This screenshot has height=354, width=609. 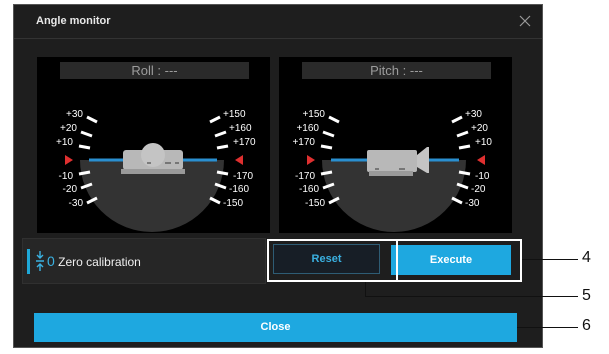 I want to click on zero-calibration-row: 0 Zero calibration, so click(x=144, y=261).